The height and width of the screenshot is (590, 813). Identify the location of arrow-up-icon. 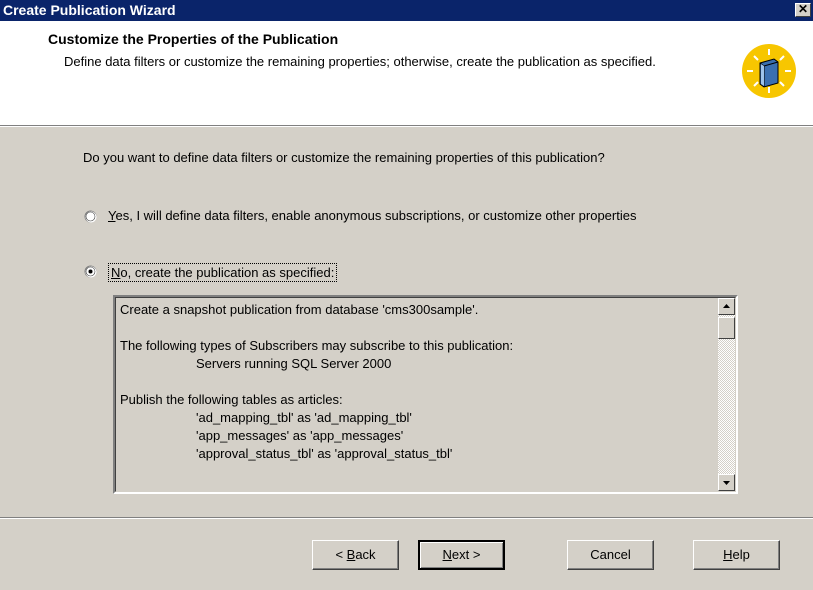
(726, 306).